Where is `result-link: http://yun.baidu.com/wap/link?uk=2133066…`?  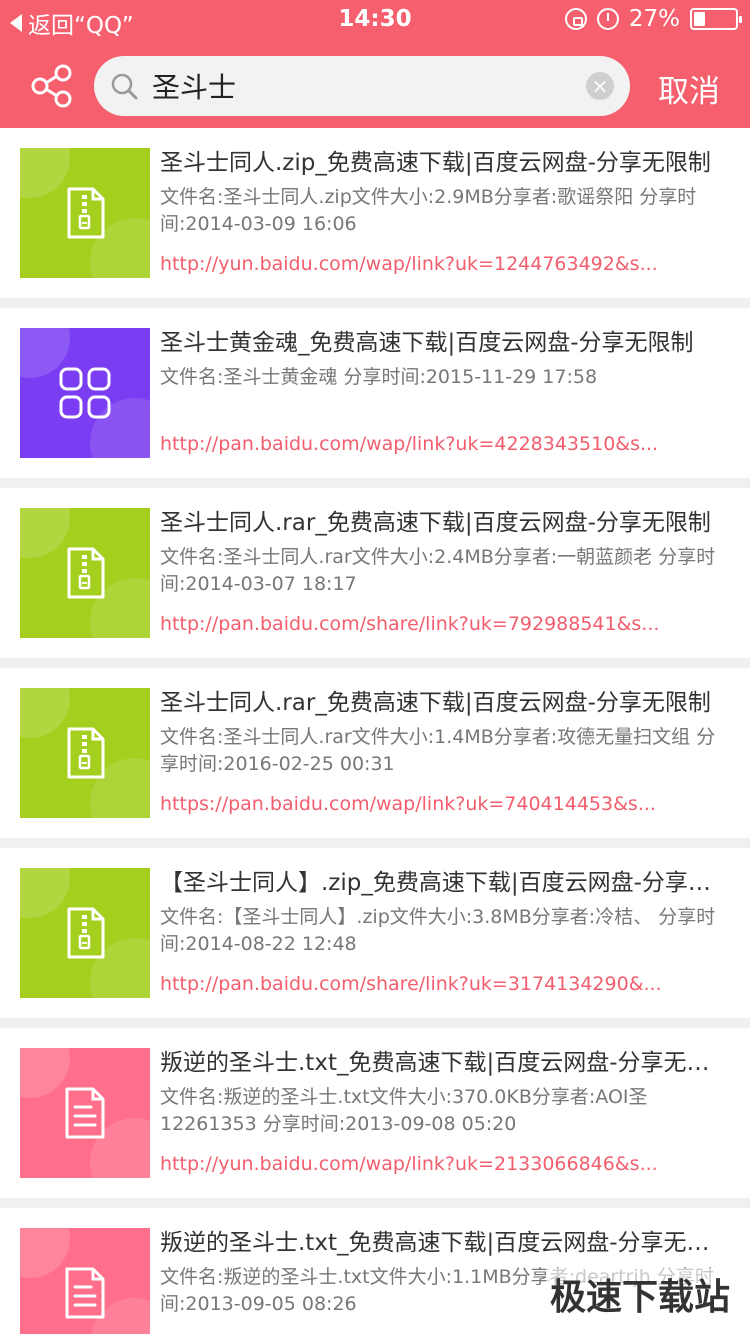
result-link: http://yun.baidu.com/wap/link?uk=2133066… is located at coordinates (440, 1164).